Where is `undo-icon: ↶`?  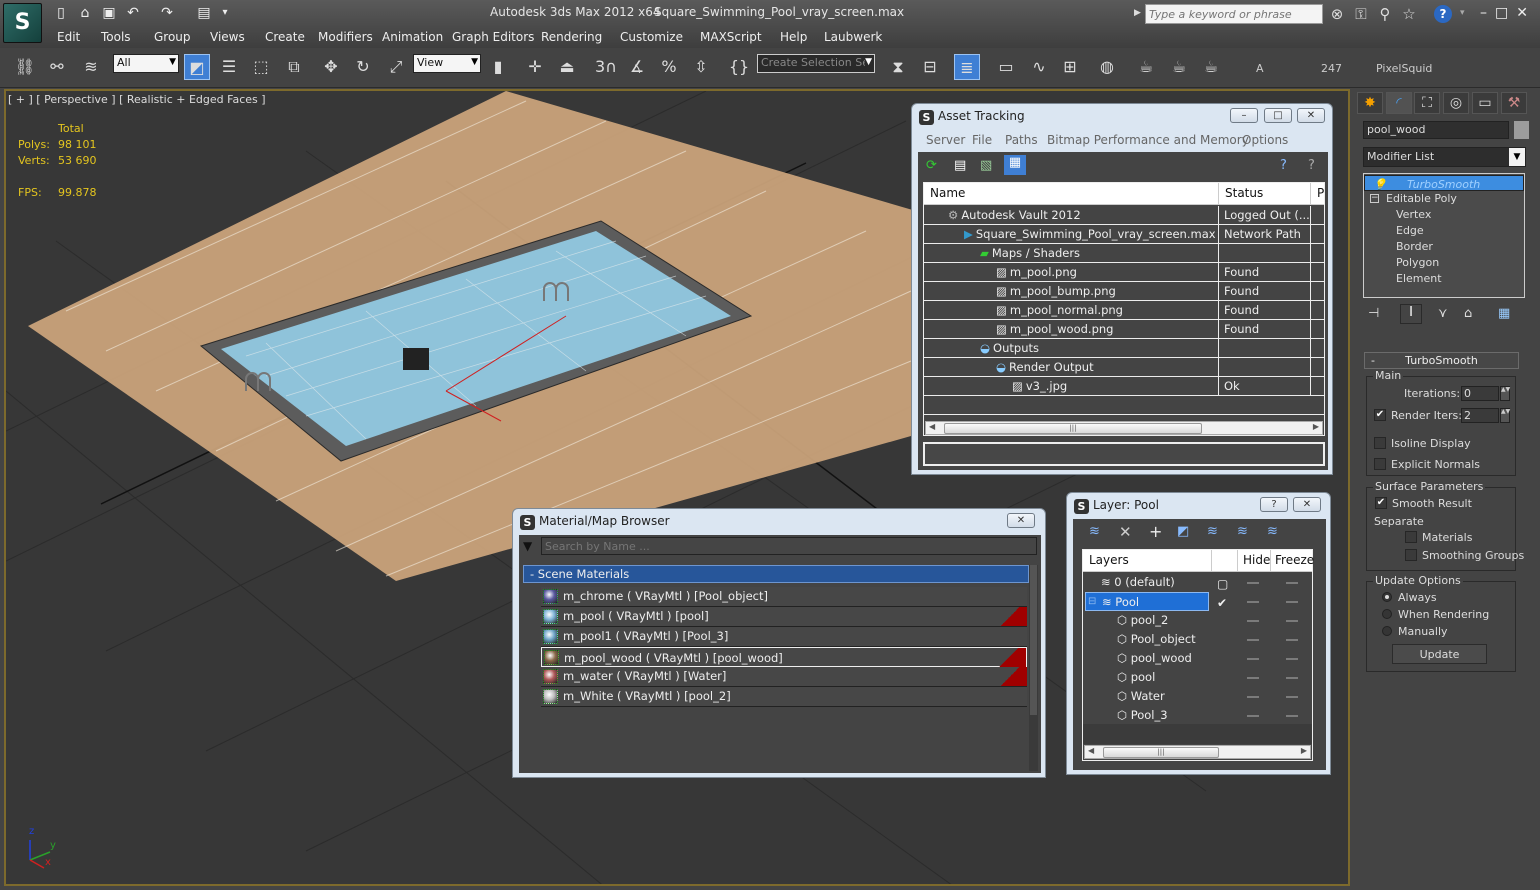
undo-icon: ↶ is located at coordinates (133, 13).